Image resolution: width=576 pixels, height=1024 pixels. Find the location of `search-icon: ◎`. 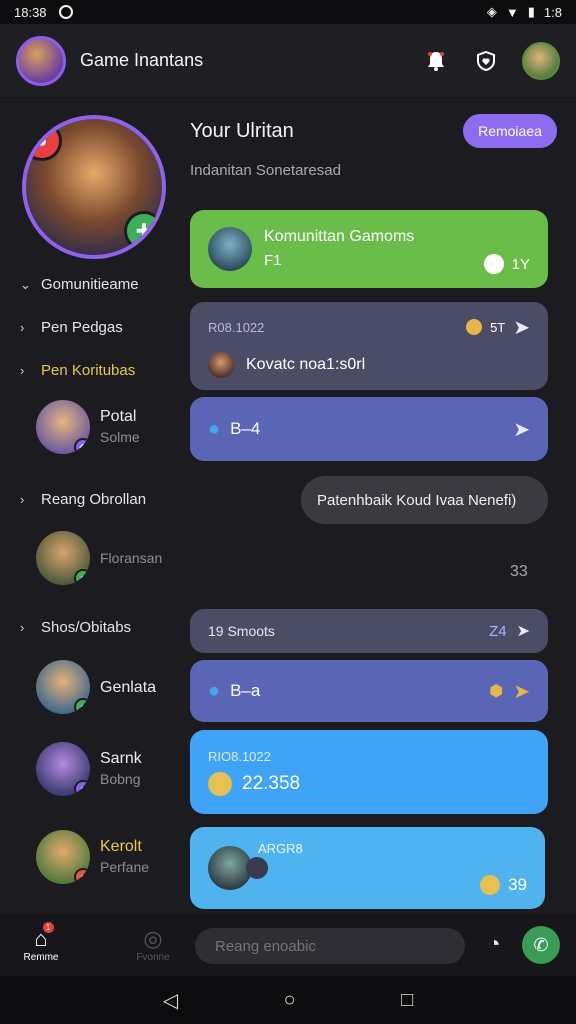

search-icon: ◎ is located at coordinates (153, 938).